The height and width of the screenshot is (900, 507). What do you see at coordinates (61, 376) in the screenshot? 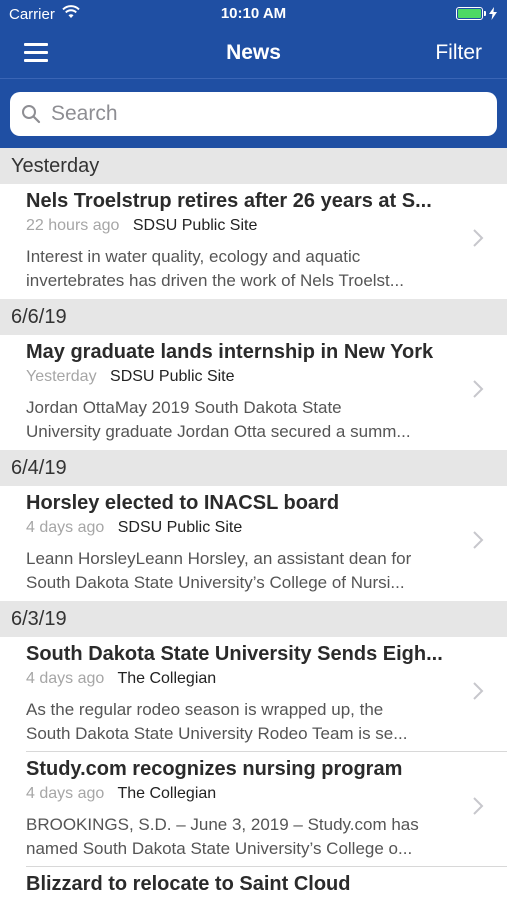
I see `news-item-time: Yesterday` at bounding box center [61, 376].